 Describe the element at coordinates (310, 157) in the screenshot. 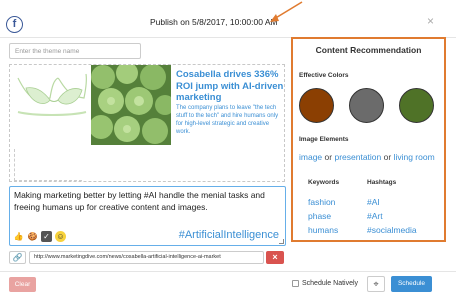

I see `image-element-1: image` at that location.